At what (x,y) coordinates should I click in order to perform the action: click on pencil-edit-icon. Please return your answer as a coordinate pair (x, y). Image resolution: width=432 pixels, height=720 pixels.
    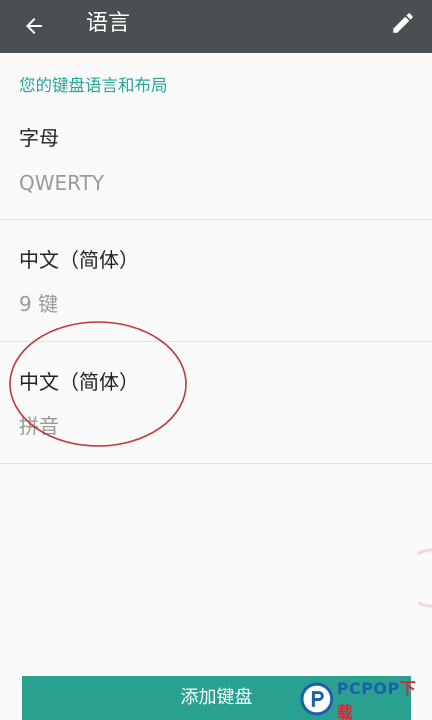
    Looking at the image, I should click on (403, 23).